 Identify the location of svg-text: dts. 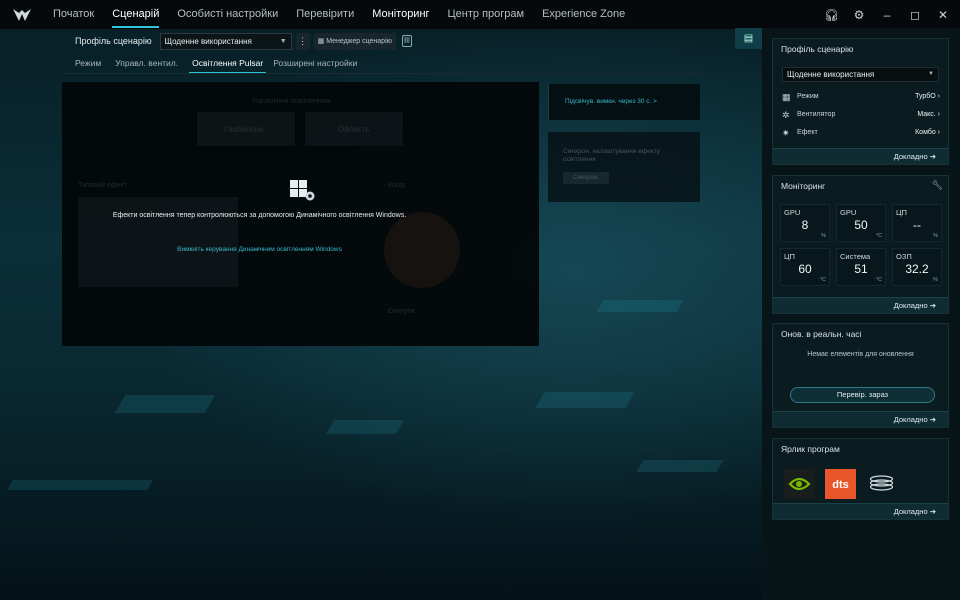
(840, 485).